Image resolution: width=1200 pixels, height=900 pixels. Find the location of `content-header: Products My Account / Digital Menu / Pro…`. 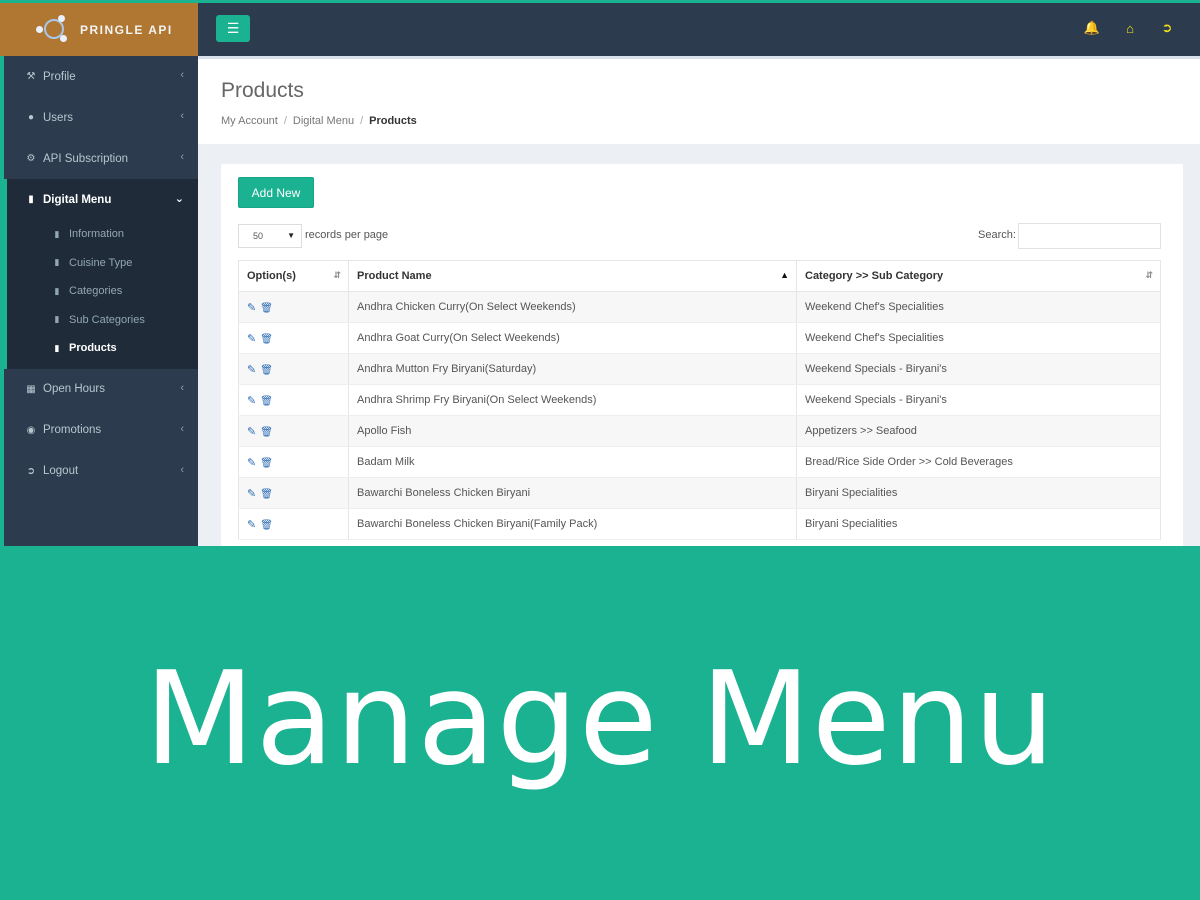

content-header: Products My Account / Digital Menu / Pro… is located at coordinates (699, 100).